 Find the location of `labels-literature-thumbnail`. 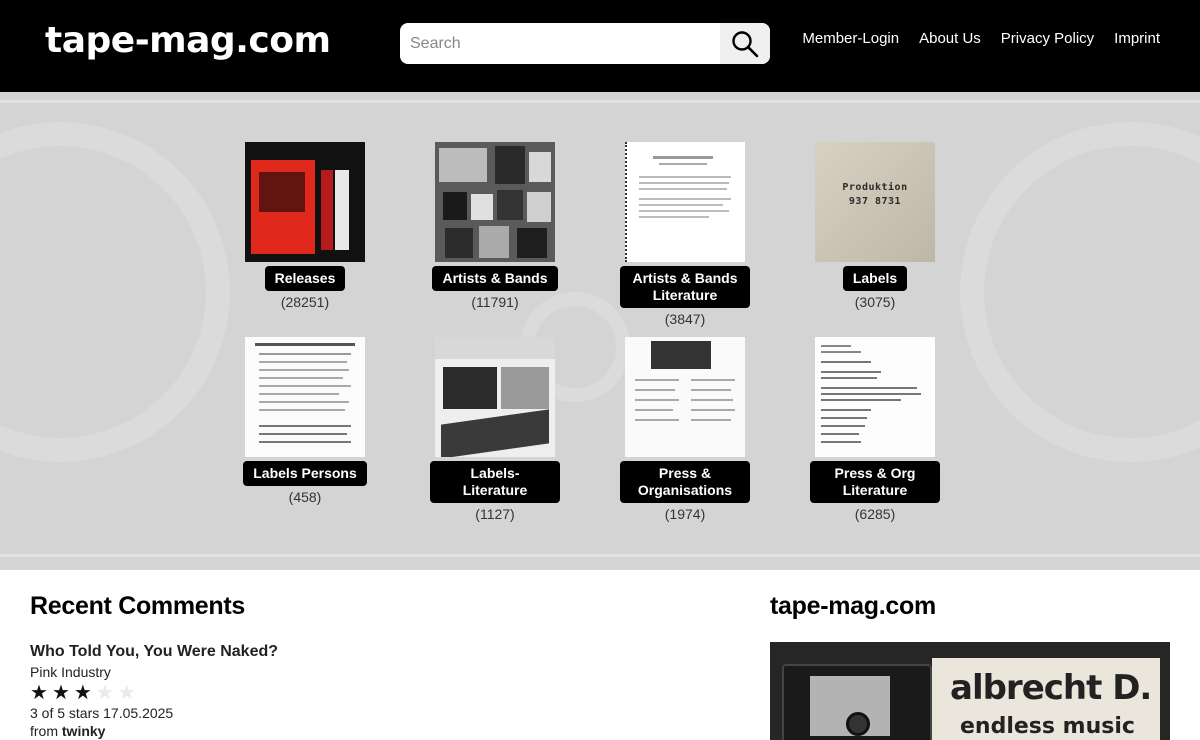

labels-literature-thumbnail is located at coordinates (495, 397).